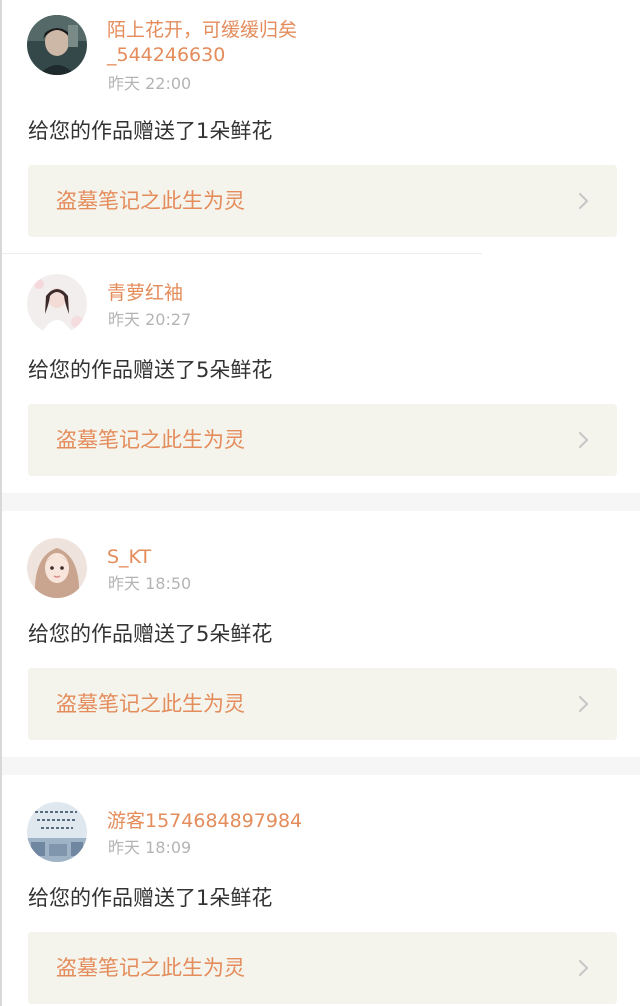 The width and height of the screenshot is (640, 1006). I want to click on username: 陌上花开，可缓缓归矣 _544246630, so click(227, 43).